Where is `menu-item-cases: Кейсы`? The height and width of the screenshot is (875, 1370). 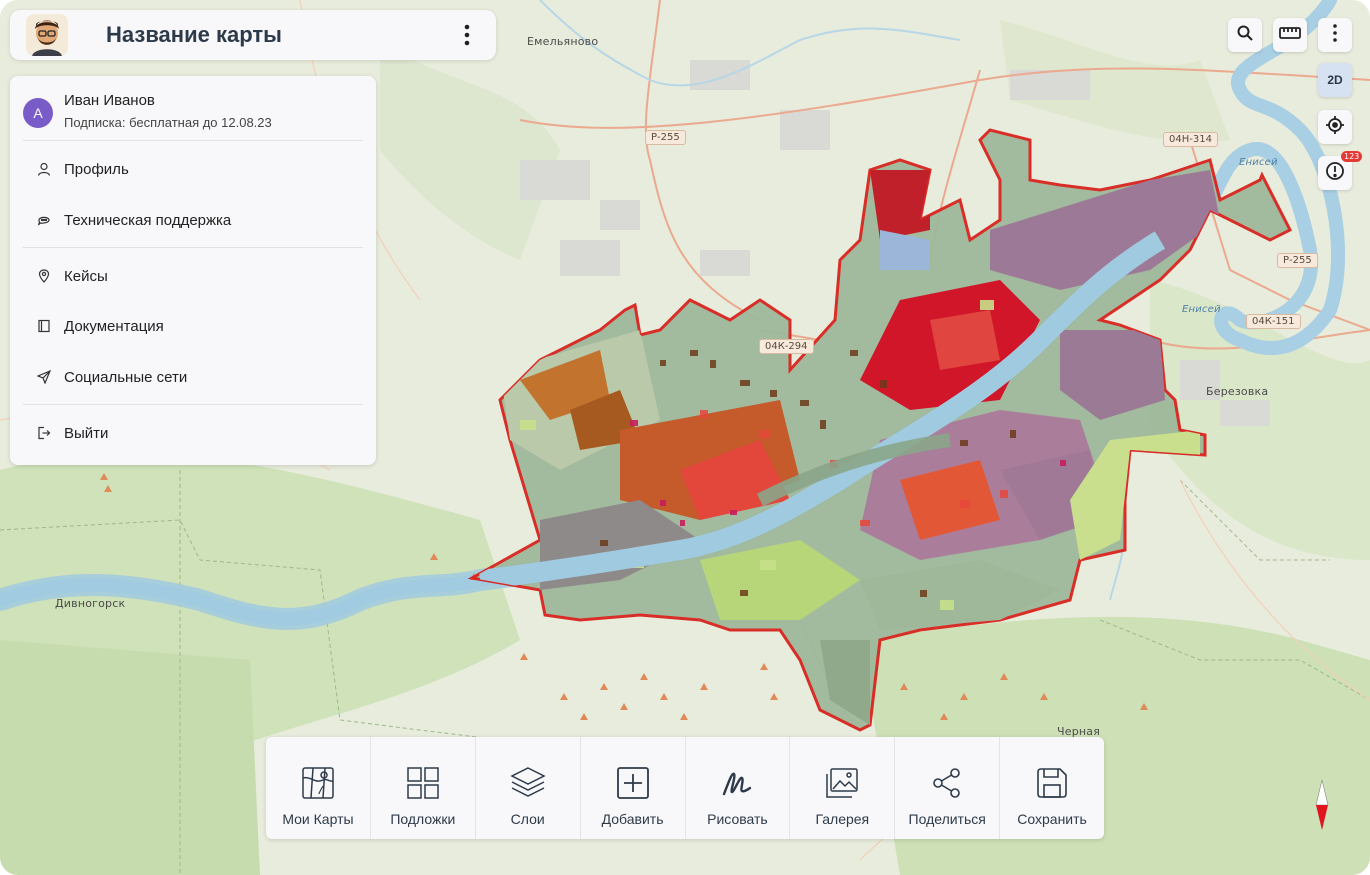 menu-item-cases: Кейсы is located at coordinates (193, 276).